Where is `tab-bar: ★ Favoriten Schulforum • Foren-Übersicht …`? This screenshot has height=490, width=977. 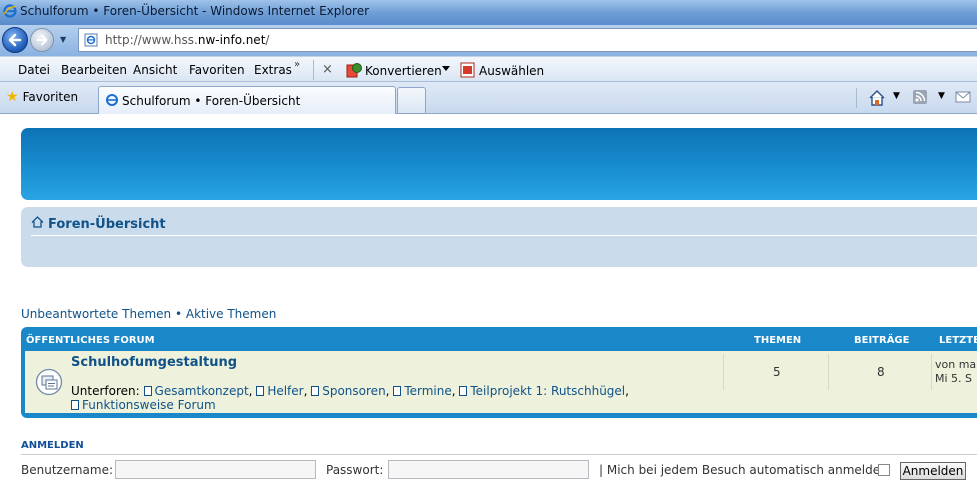 tab-bar: ★ Favoriten Schulforum • Foren-Übersicht … is located at coordinates (488, 98).